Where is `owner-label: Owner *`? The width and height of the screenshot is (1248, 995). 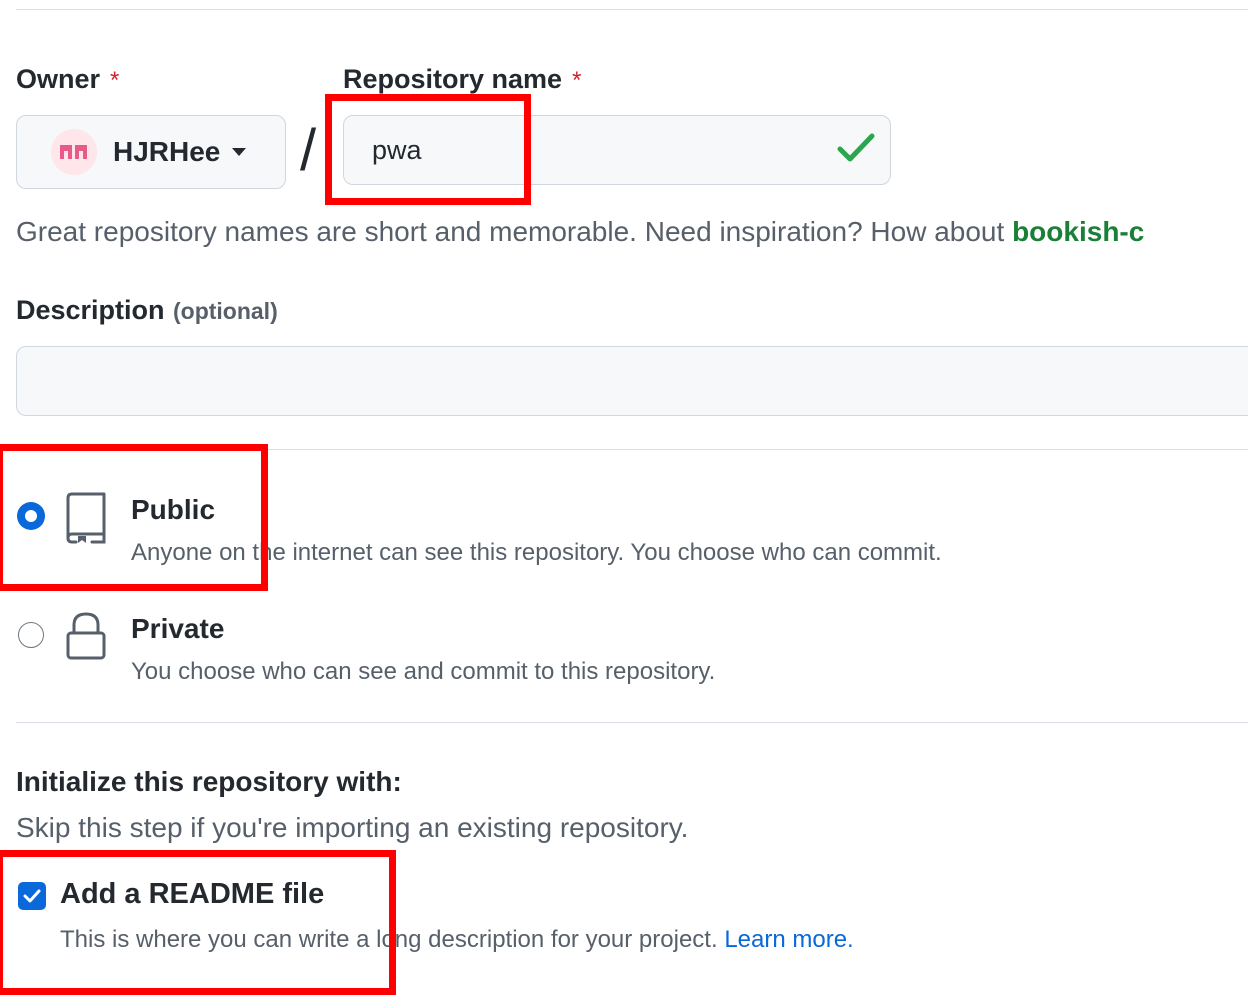
owner-label: Owner * is located at coordinates (68, 79).